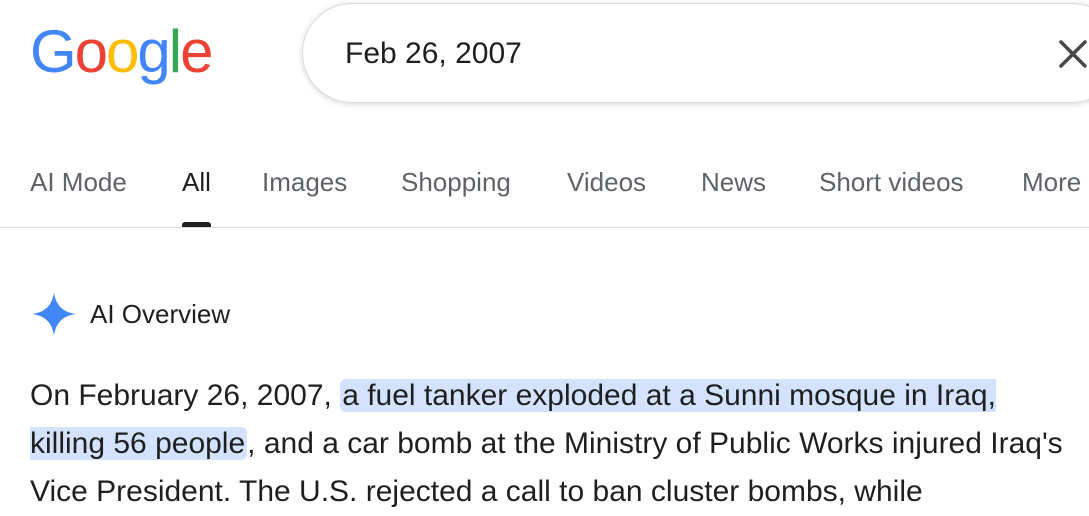 The image size is (1089, 516). Describe the element at coordinates (891, 182) in the screenshot. I see `tab-label: Short videos` at that location.